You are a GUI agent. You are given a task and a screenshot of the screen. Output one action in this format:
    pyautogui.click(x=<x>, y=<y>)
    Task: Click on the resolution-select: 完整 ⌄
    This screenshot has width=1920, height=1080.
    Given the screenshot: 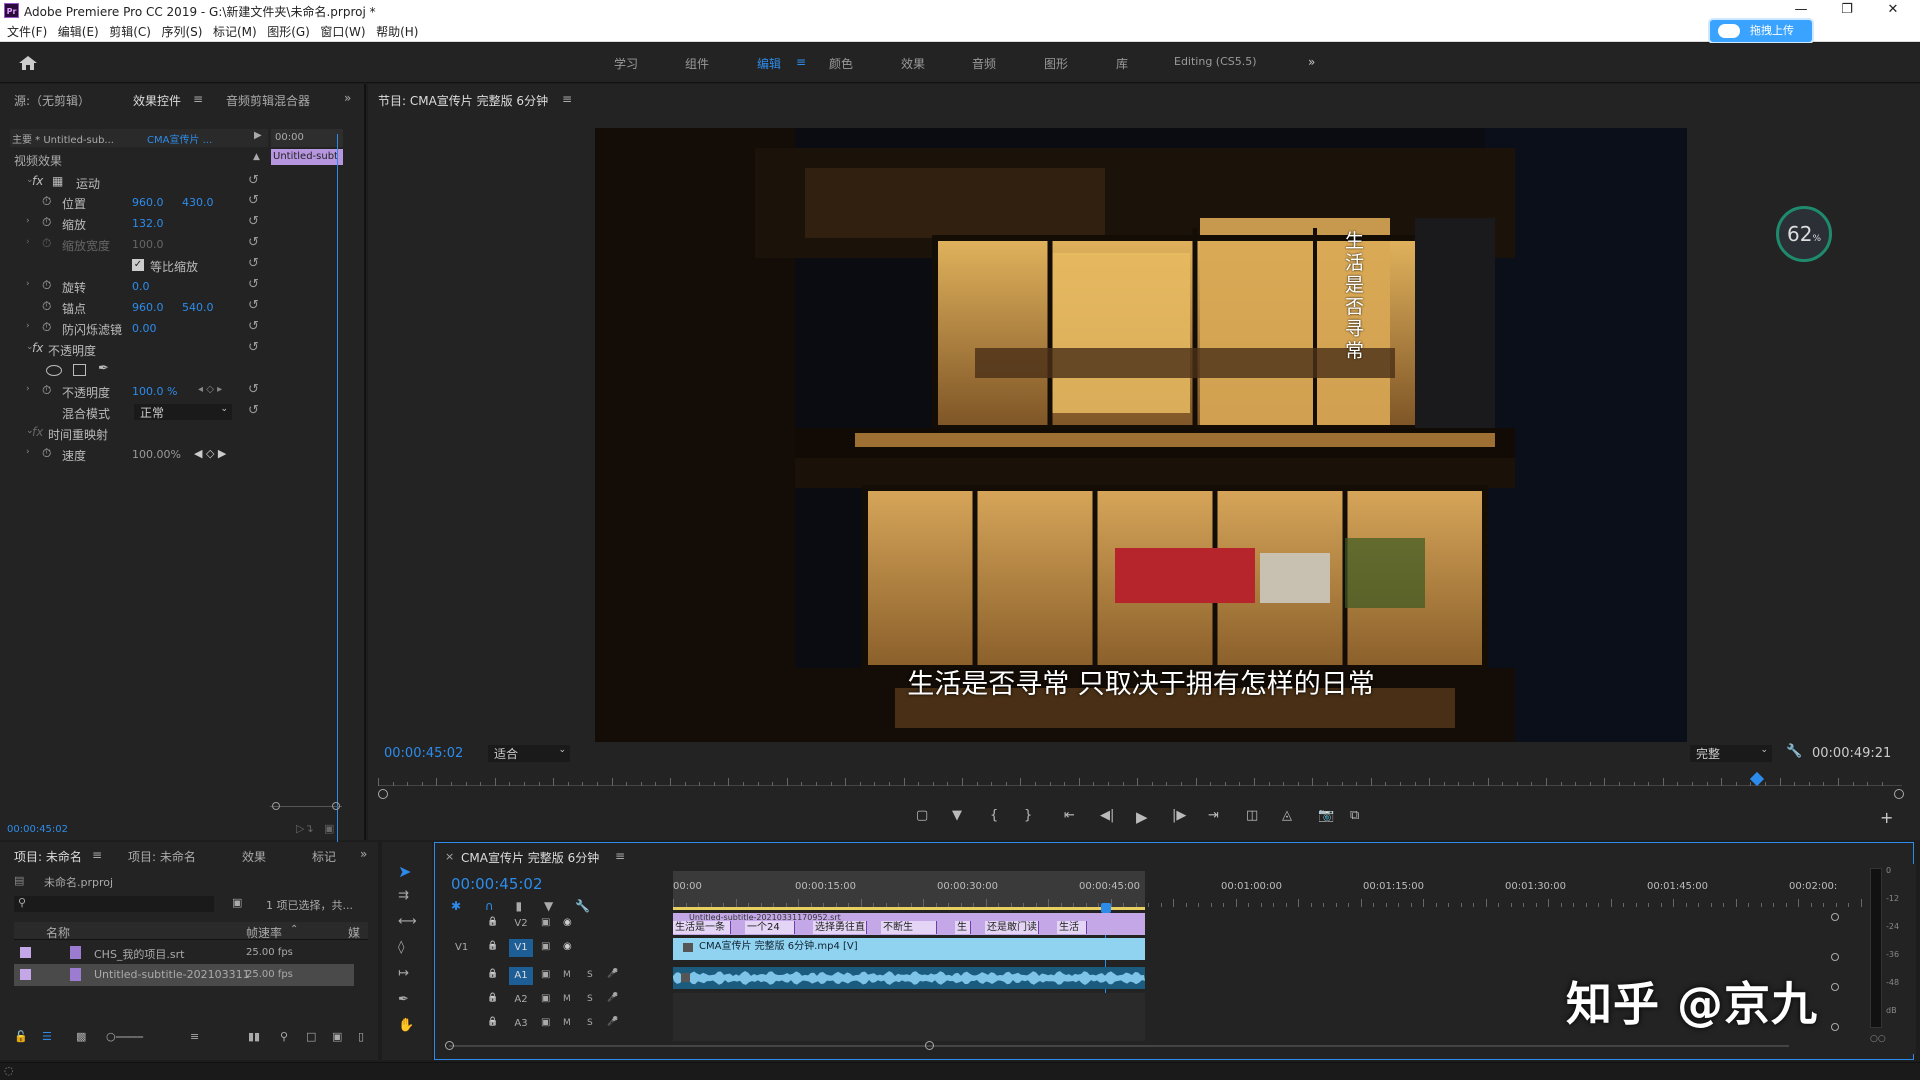 What is the action you would take?
    pyautogui.click(x=1731, y=753)
    